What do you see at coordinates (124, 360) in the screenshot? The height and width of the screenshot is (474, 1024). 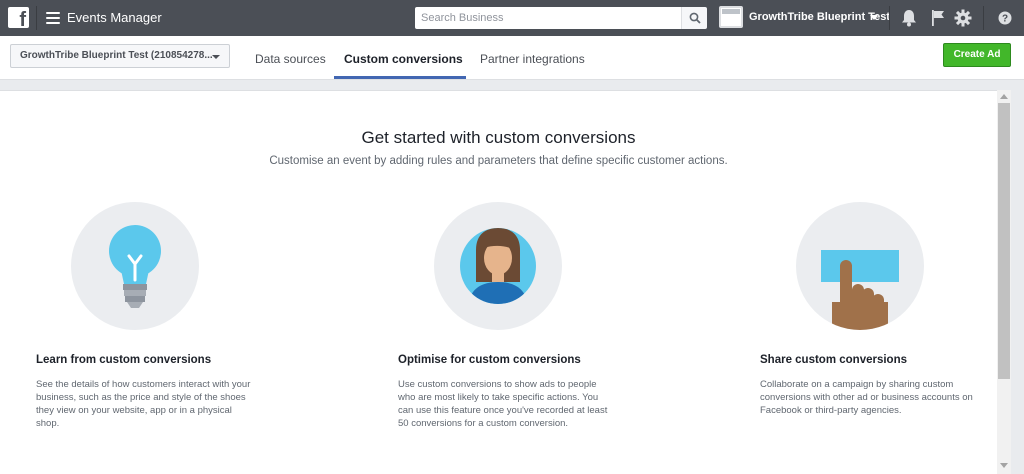 I see `column-title-learn: Learn from custom conversions` at bounding box center [124, 360].